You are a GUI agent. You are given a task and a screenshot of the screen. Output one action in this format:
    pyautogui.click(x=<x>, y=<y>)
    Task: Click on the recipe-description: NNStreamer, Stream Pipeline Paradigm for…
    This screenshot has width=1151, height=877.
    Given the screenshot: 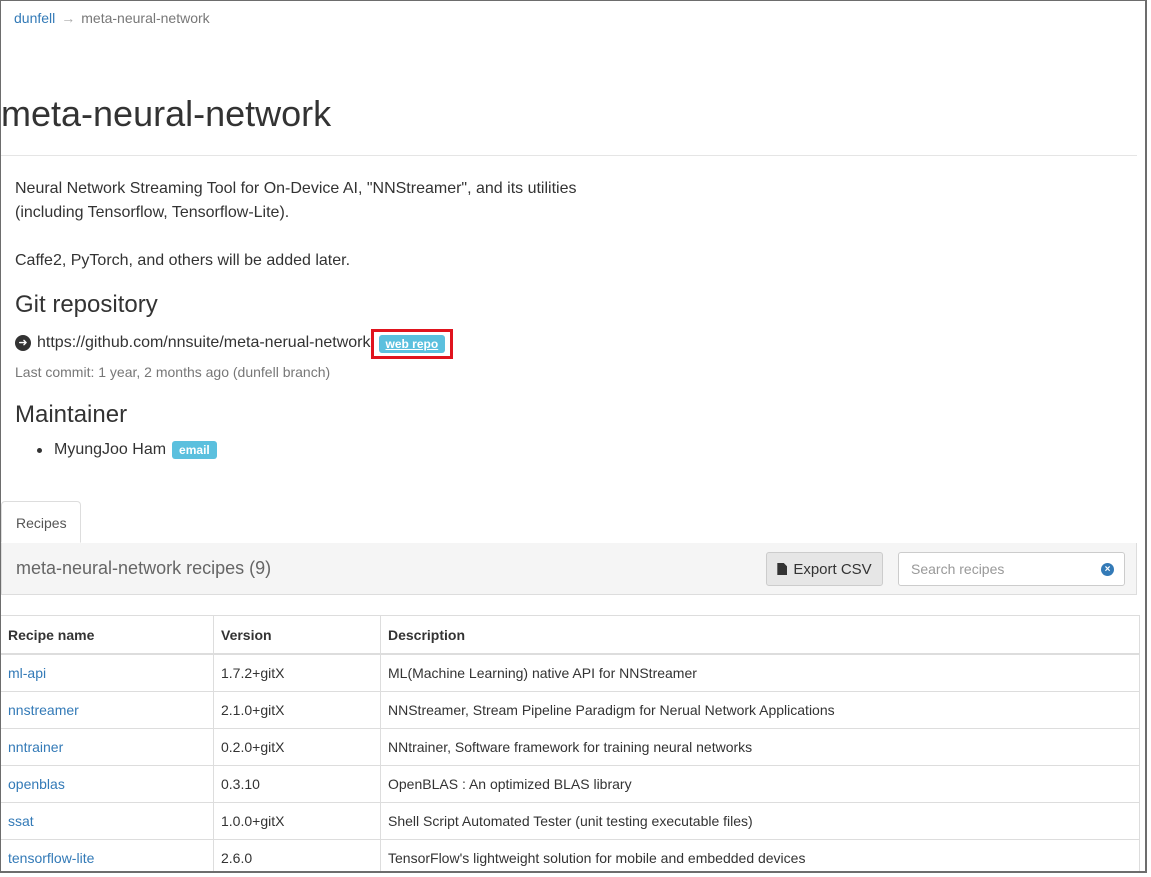 What is the action you would take?
    pyautogui.click(x=760, y=710)
    